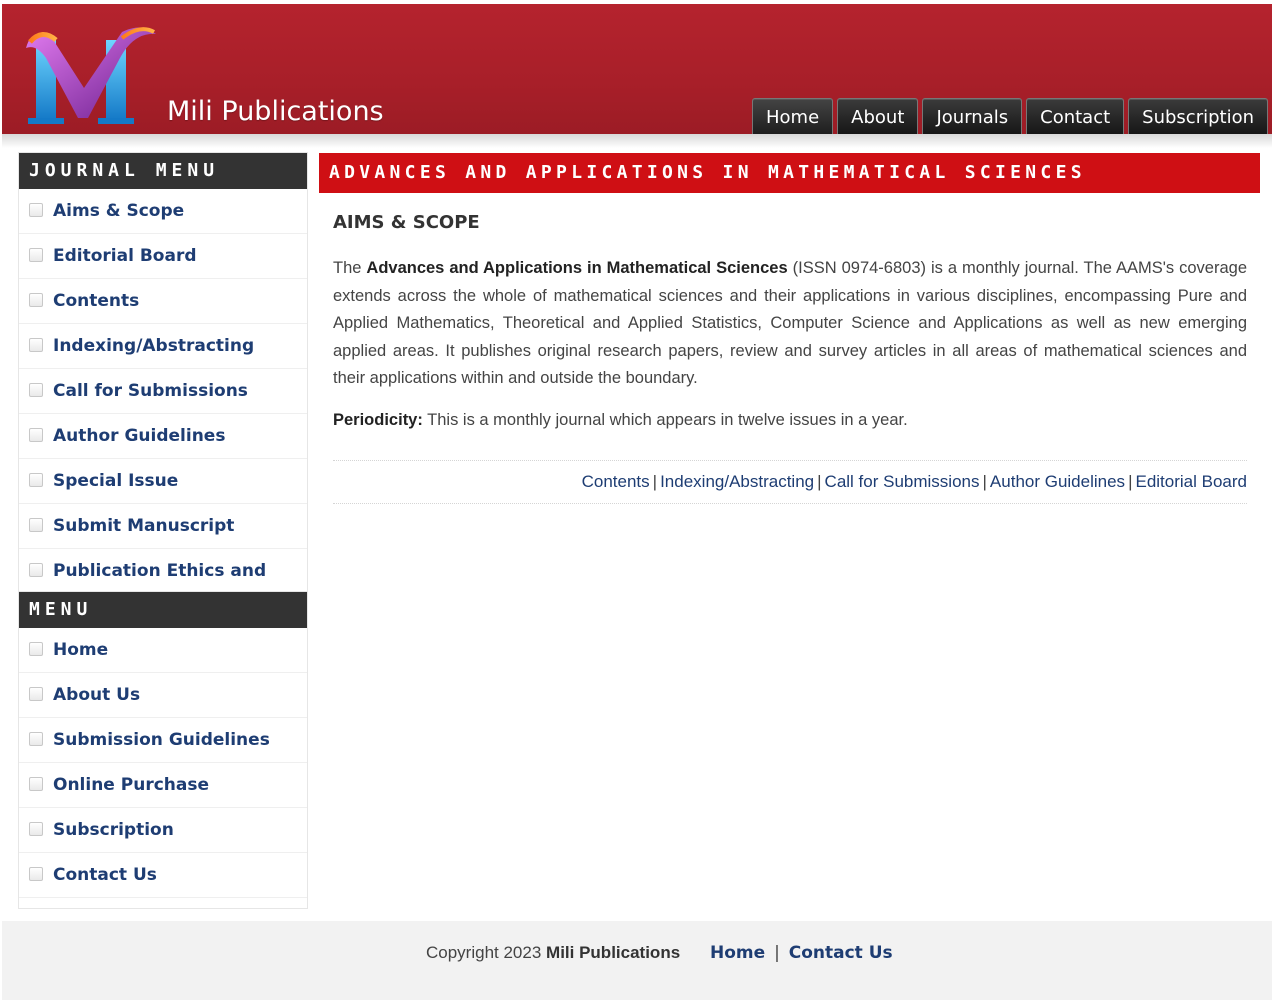 The image size is (1274, 1000). What do you see at coordinates (637, 141) in the screenshot?
I see `header-divider` at bounding box center [637, 141].